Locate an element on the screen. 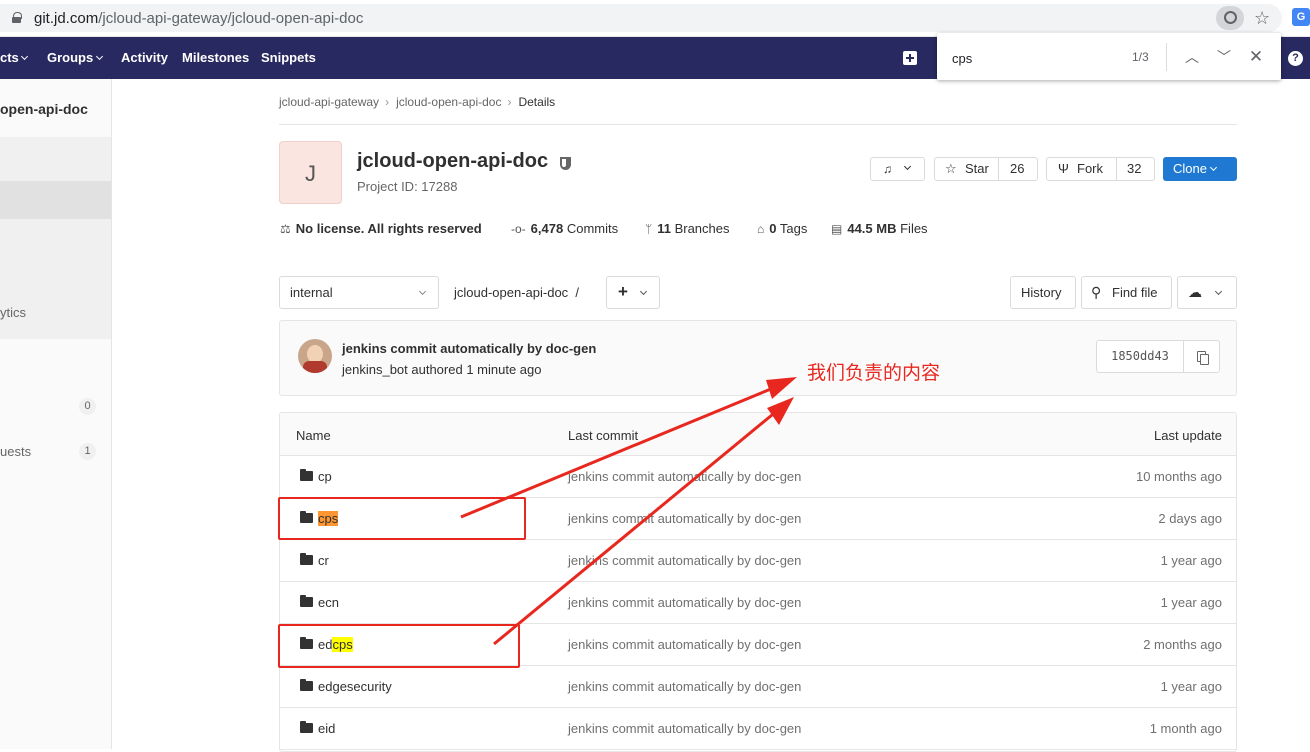  star-label: Star is located at coordinates (977, 168).